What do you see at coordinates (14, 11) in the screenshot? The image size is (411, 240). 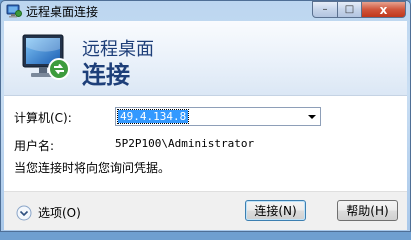 I see `remote-desktop-icon` at bounding box center [14, 11].